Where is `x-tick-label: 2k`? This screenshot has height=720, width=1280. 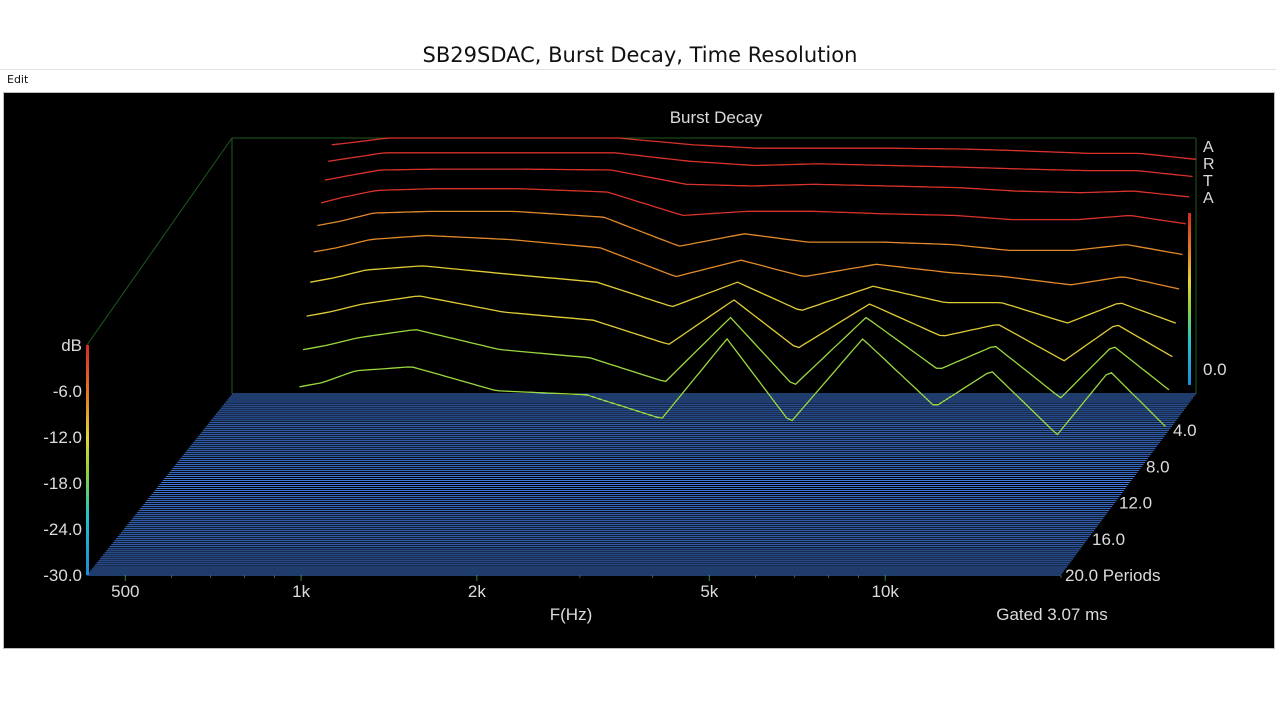 x-tick-label: 2k is located at coordinates (477, 591).